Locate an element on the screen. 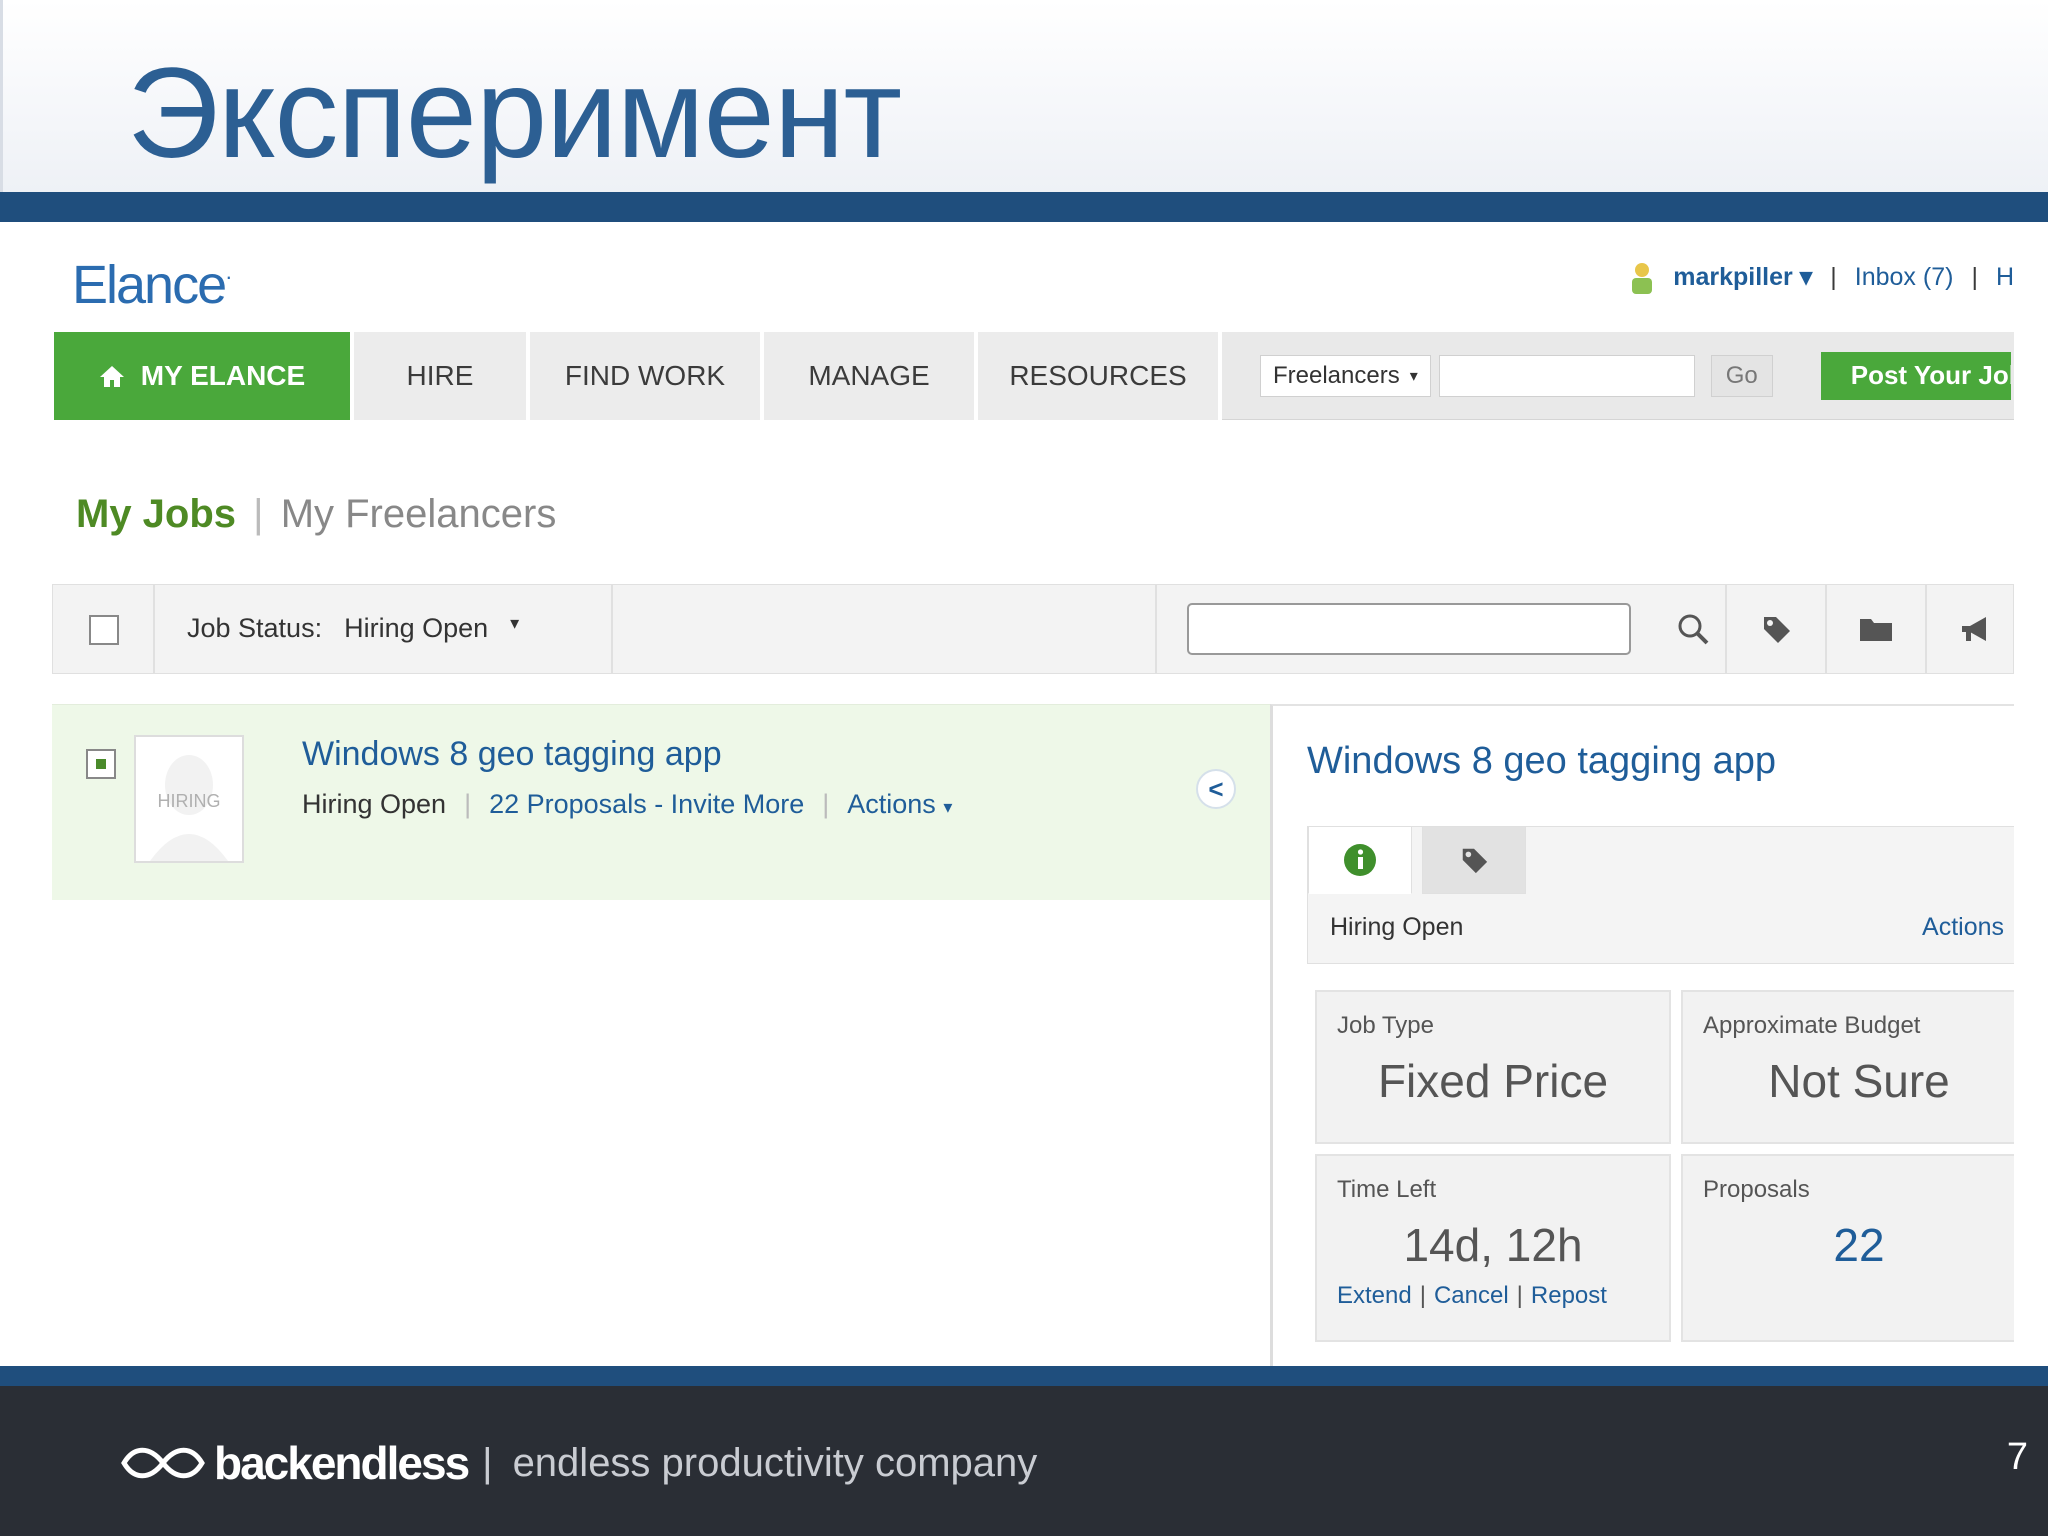 This screenshot has width=2048, height=1536. job-status-filter: Job Status: Hiring Open ▾ is located at coordinates (353, 628).